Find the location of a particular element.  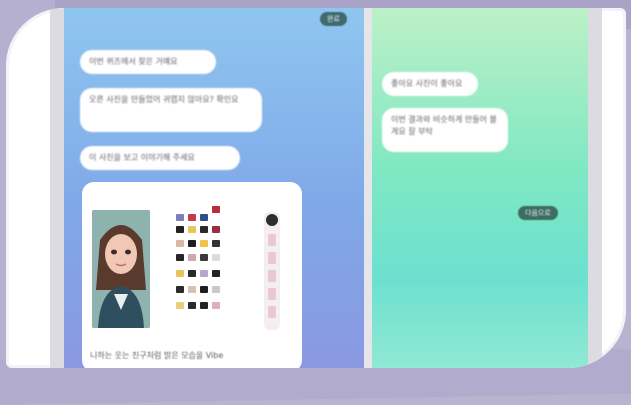

character-portrait is located at coordinates (121, 269).